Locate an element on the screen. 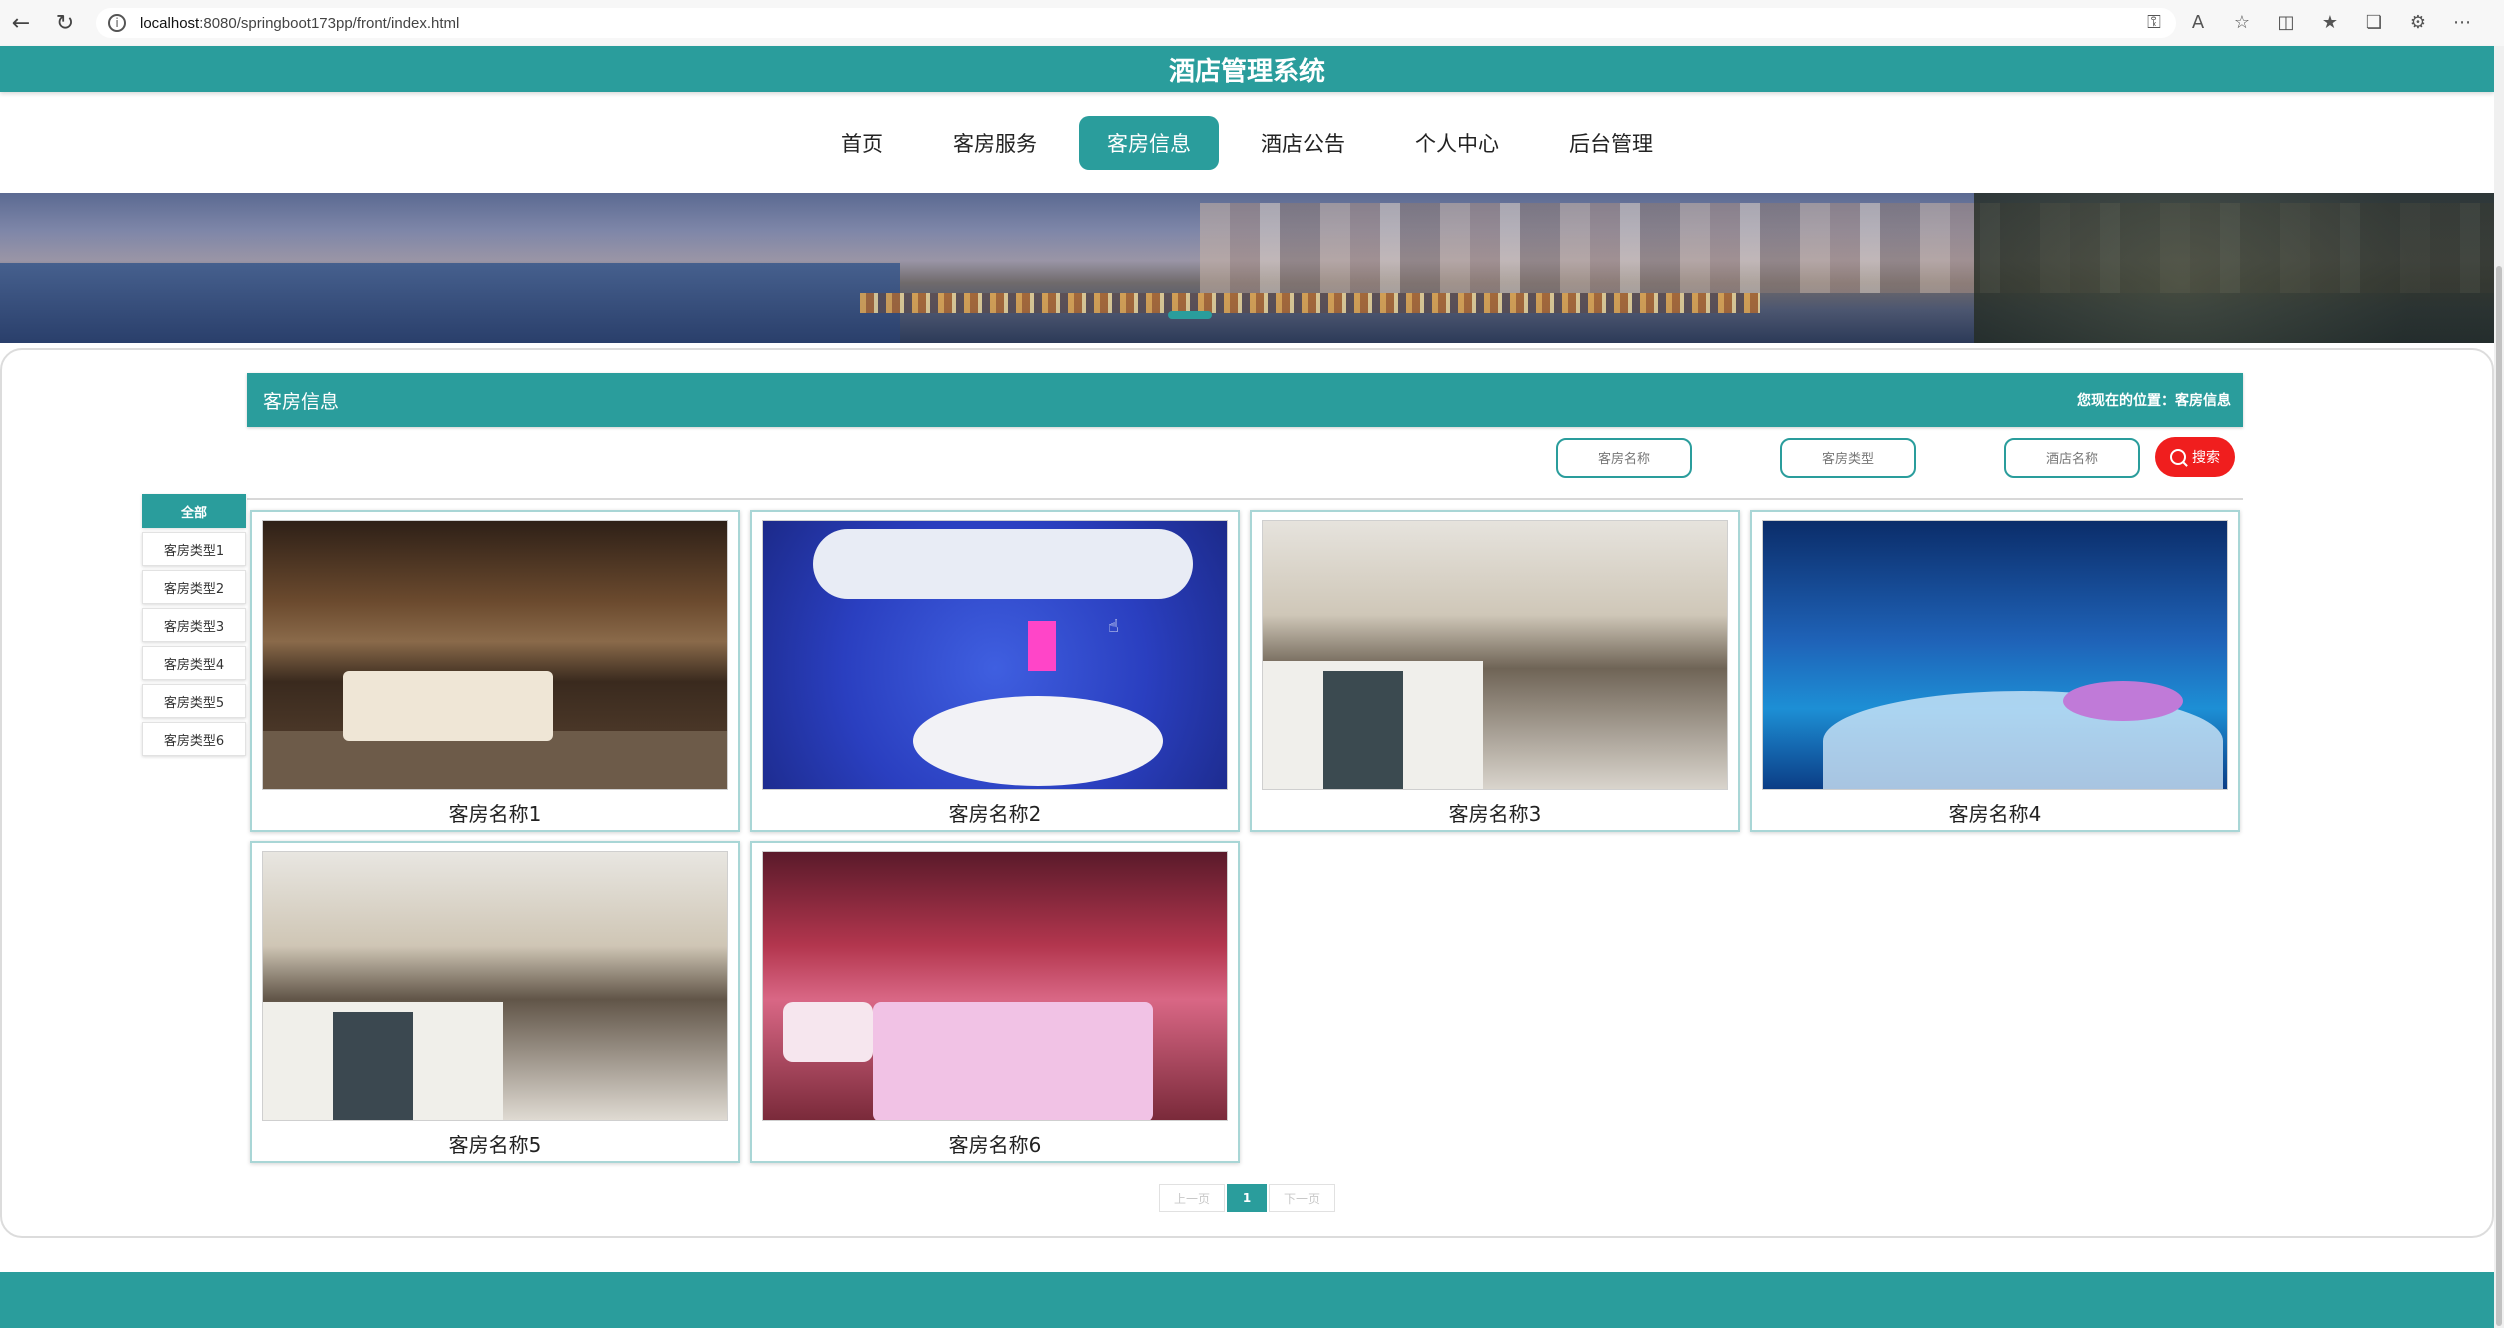 Image resolution: width=2504 pixels, height=1328 pixels. split-screen-icon: ◫ is located at coordinates (2286, 22).